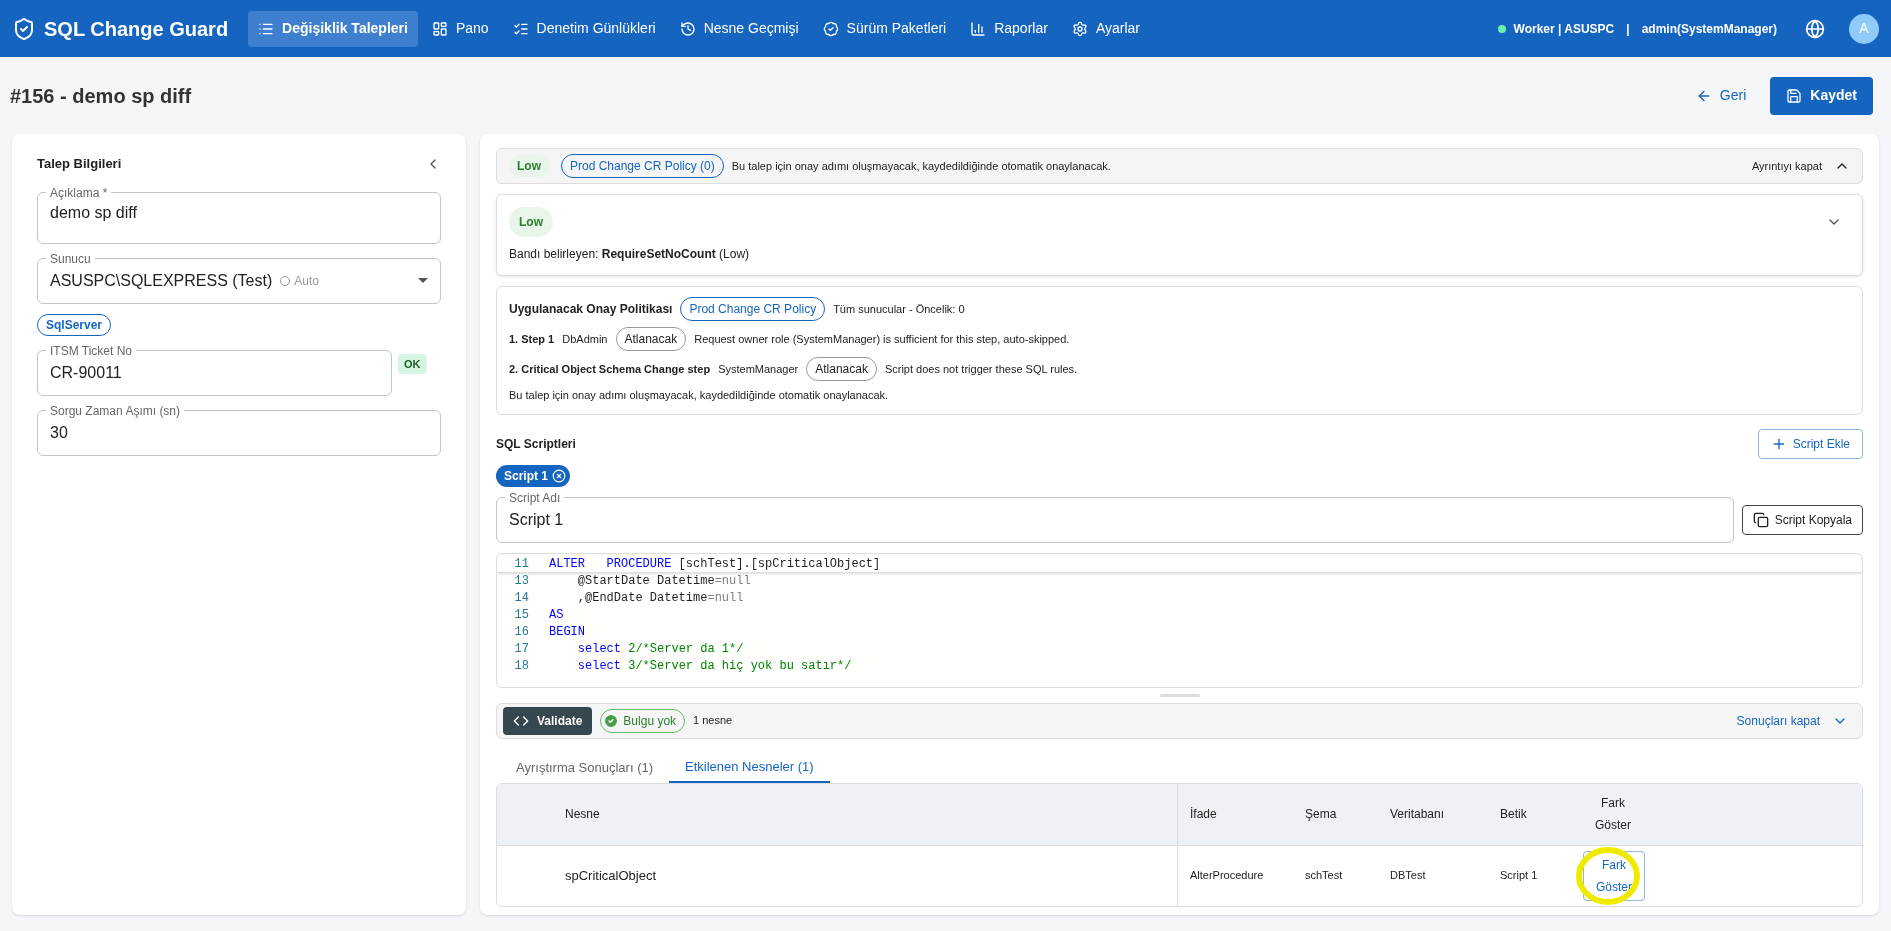 The image size is (1891, 931). What do you see at coordinates (161, 280) in the screenshot?
I see `field-value: ASUSPC\SQLEXPRESS (Test)` at bounding box center [161, 280].